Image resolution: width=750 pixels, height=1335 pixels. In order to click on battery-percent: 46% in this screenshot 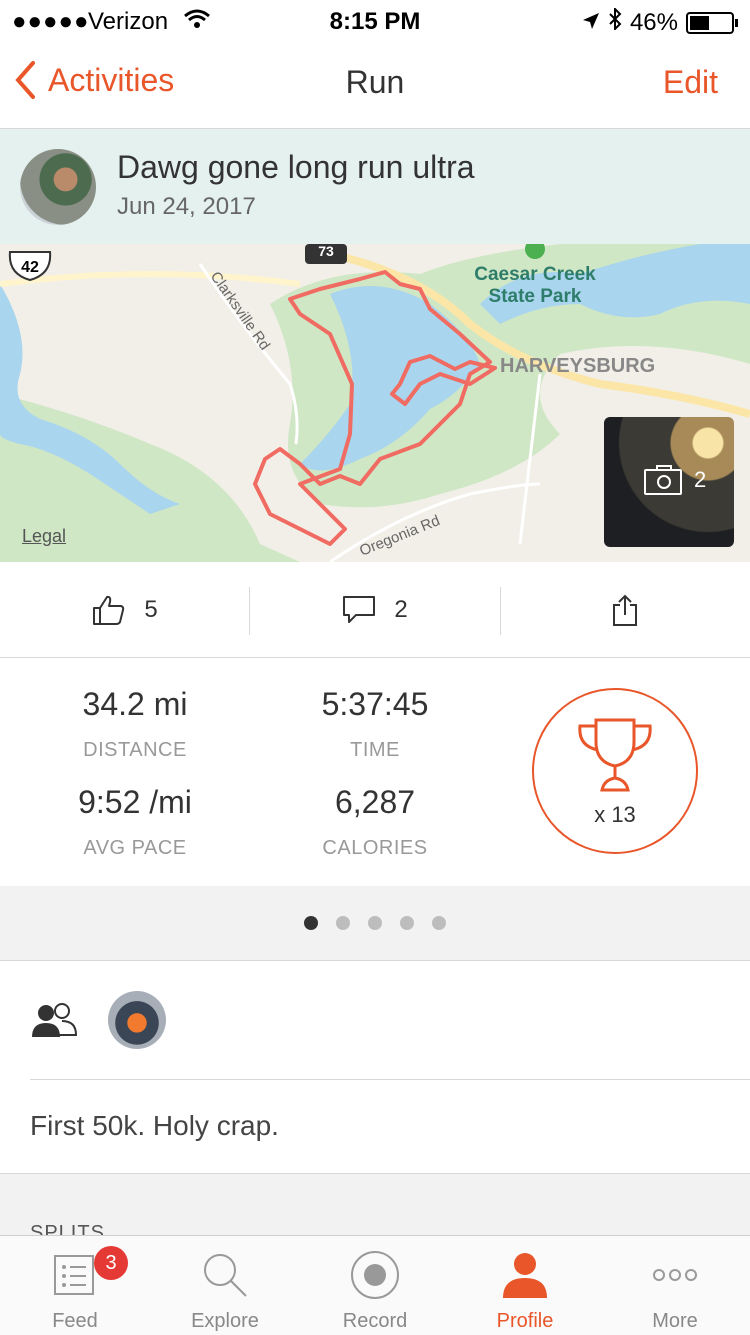, I will do `click(653, 22)`.